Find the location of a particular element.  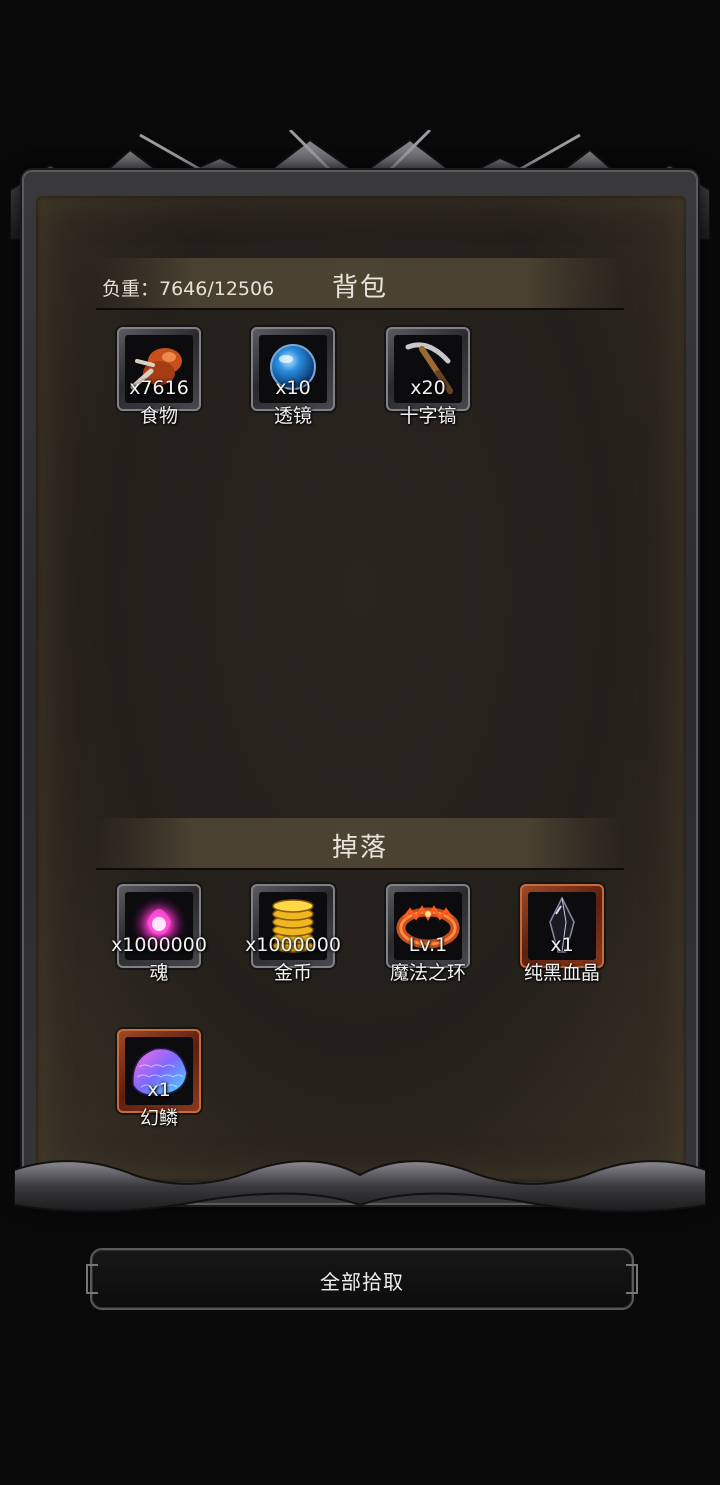

drop-item-black-blood-crystal: x1 纯黑血晶 is located at coordinates (562, 934).